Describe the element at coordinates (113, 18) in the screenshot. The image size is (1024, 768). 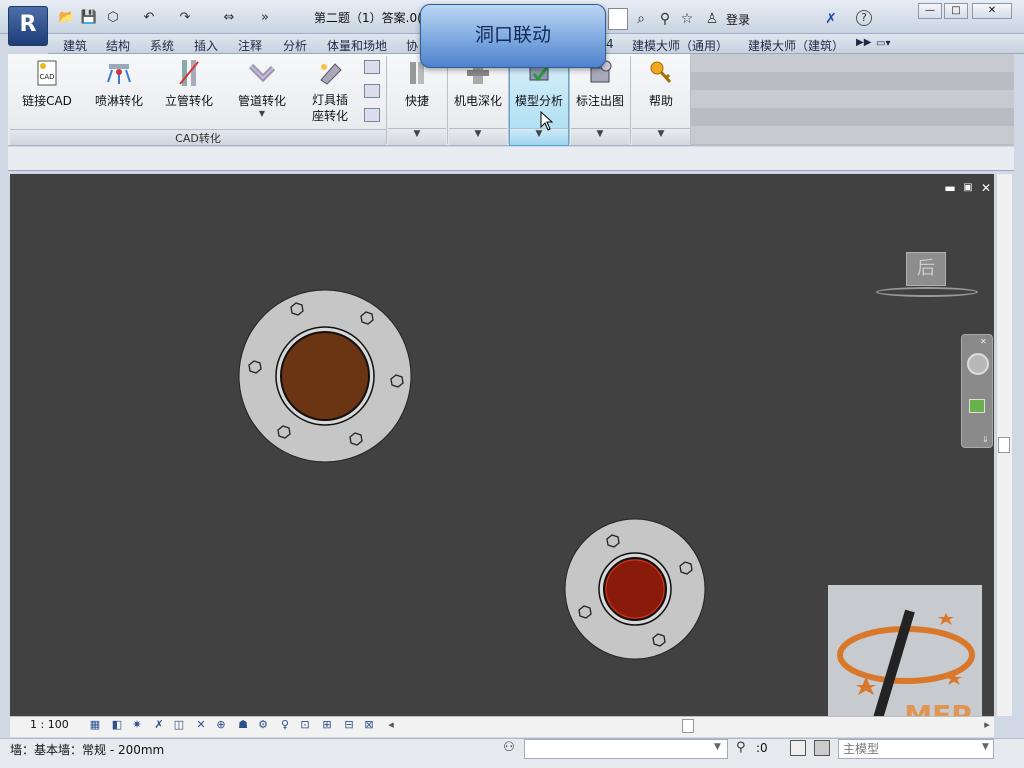
I see `sync-icon: ⬡` at that location.